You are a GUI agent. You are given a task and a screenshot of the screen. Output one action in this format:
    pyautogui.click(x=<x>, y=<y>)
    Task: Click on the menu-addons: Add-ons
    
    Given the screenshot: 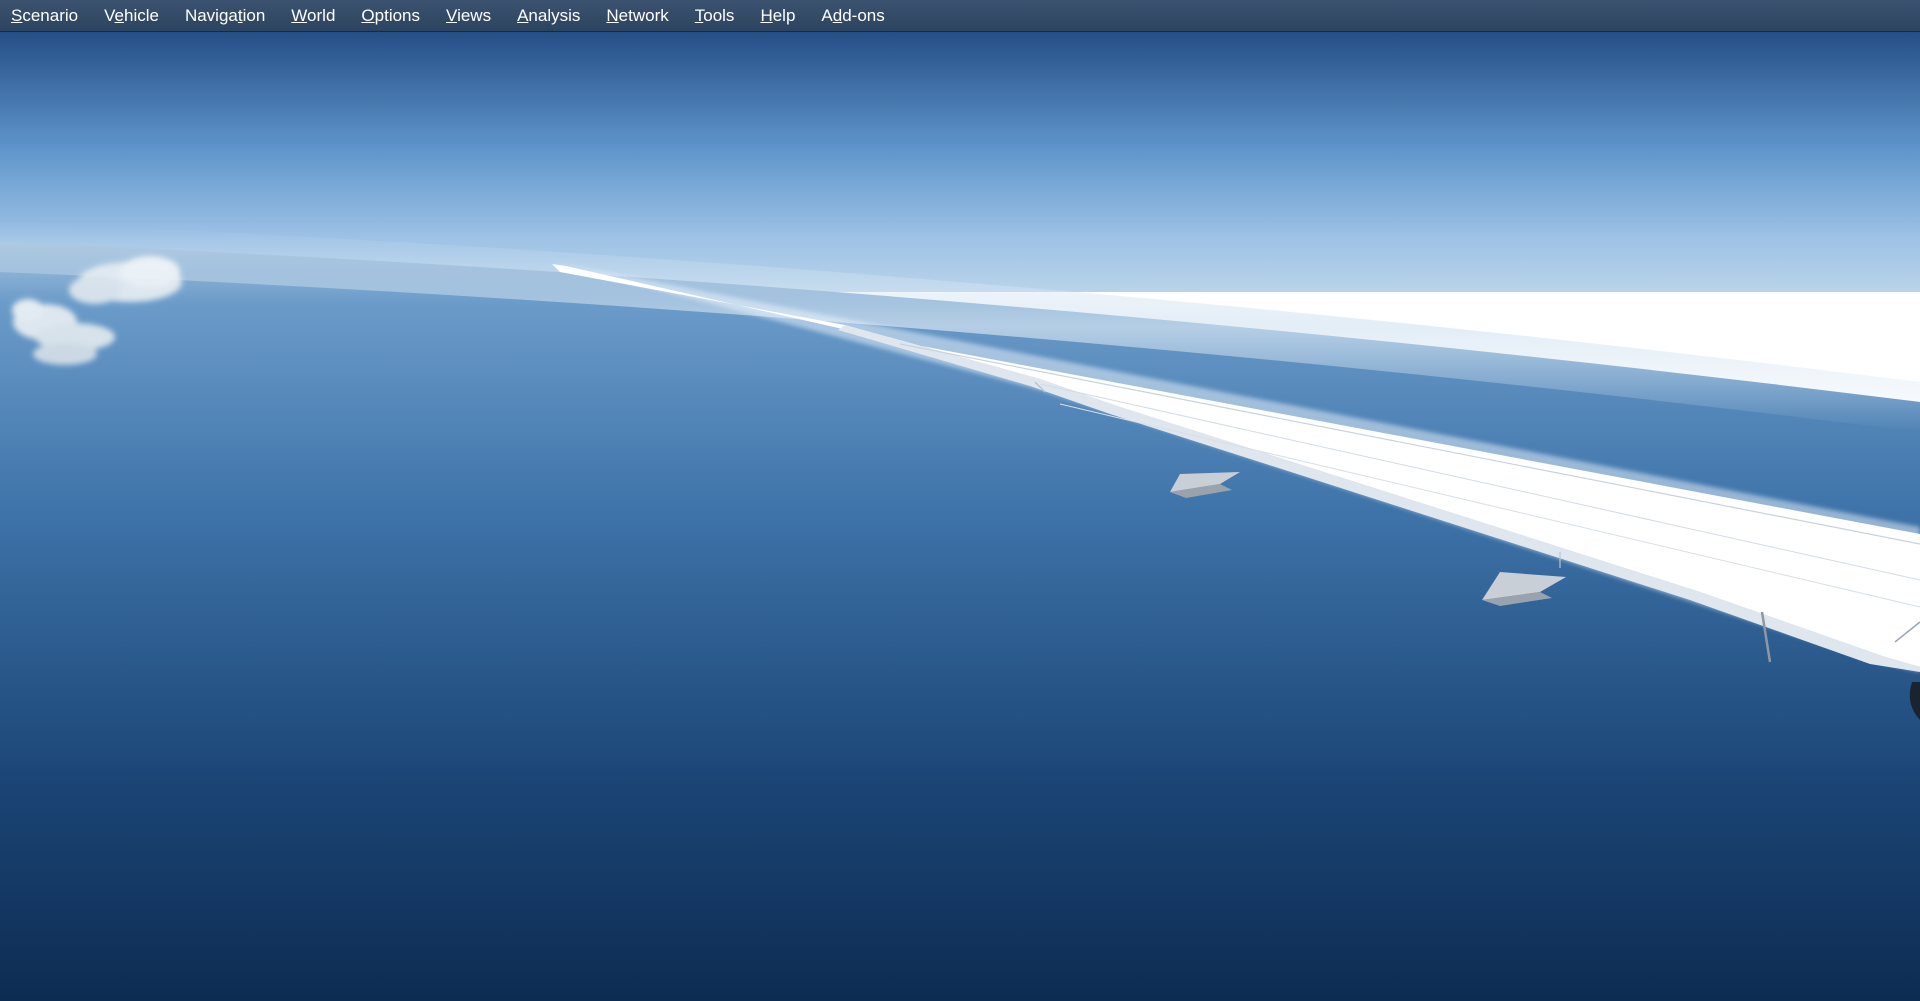 What is the action you would take?
    pyautogui.click(x=852, y=16)
    